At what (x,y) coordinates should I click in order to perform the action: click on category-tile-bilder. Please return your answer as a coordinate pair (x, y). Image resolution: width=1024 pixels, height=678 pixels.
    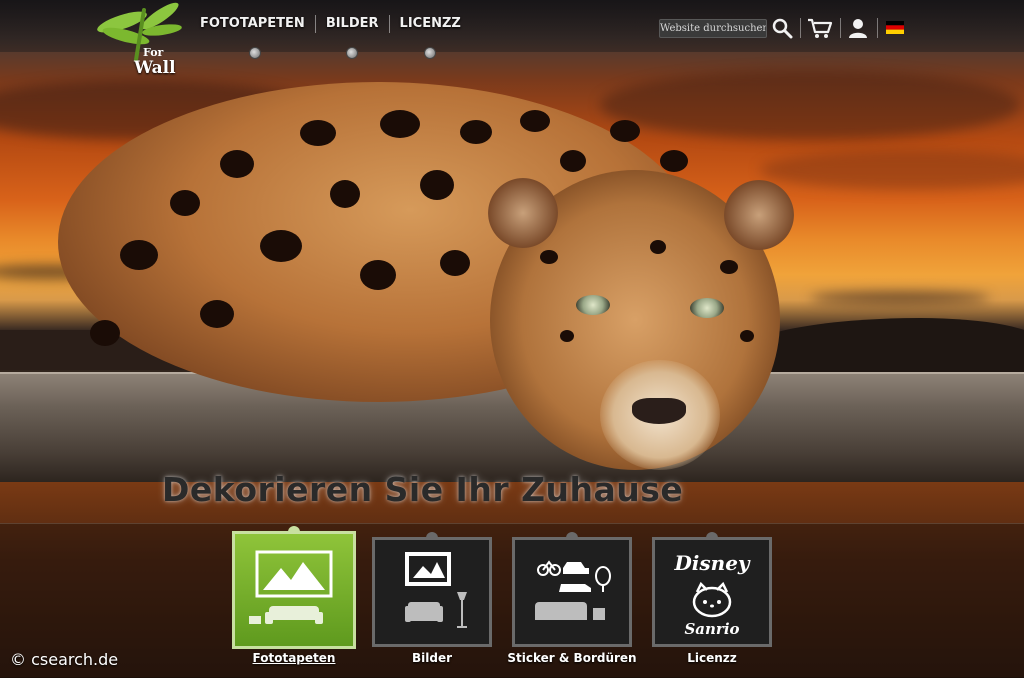
    Looking at the image, I should click on (432, 589).